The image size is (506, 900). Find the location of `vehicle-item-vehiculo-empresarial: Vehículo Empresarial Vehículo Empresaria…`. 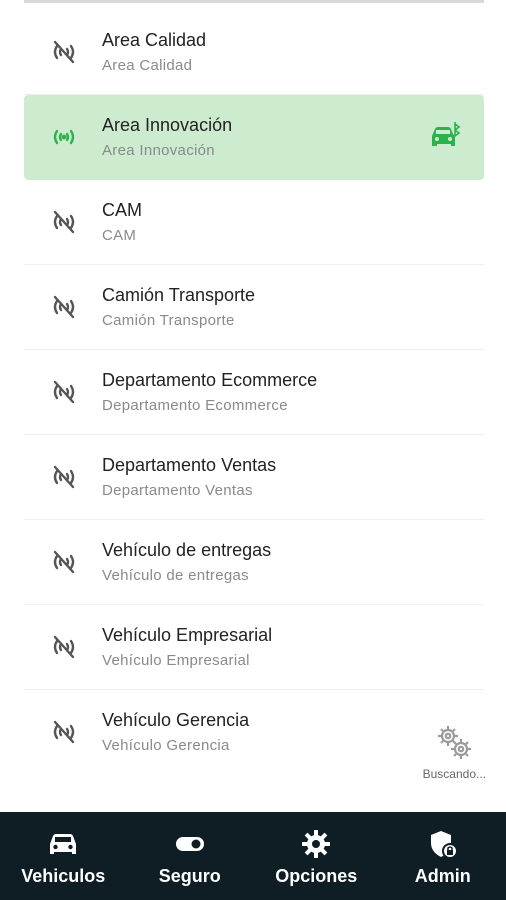

vehicle-item-vehiculo-empresarial: Vehículo Empresarial Vehículo Empresaria… is located at coordinates (254, 647).